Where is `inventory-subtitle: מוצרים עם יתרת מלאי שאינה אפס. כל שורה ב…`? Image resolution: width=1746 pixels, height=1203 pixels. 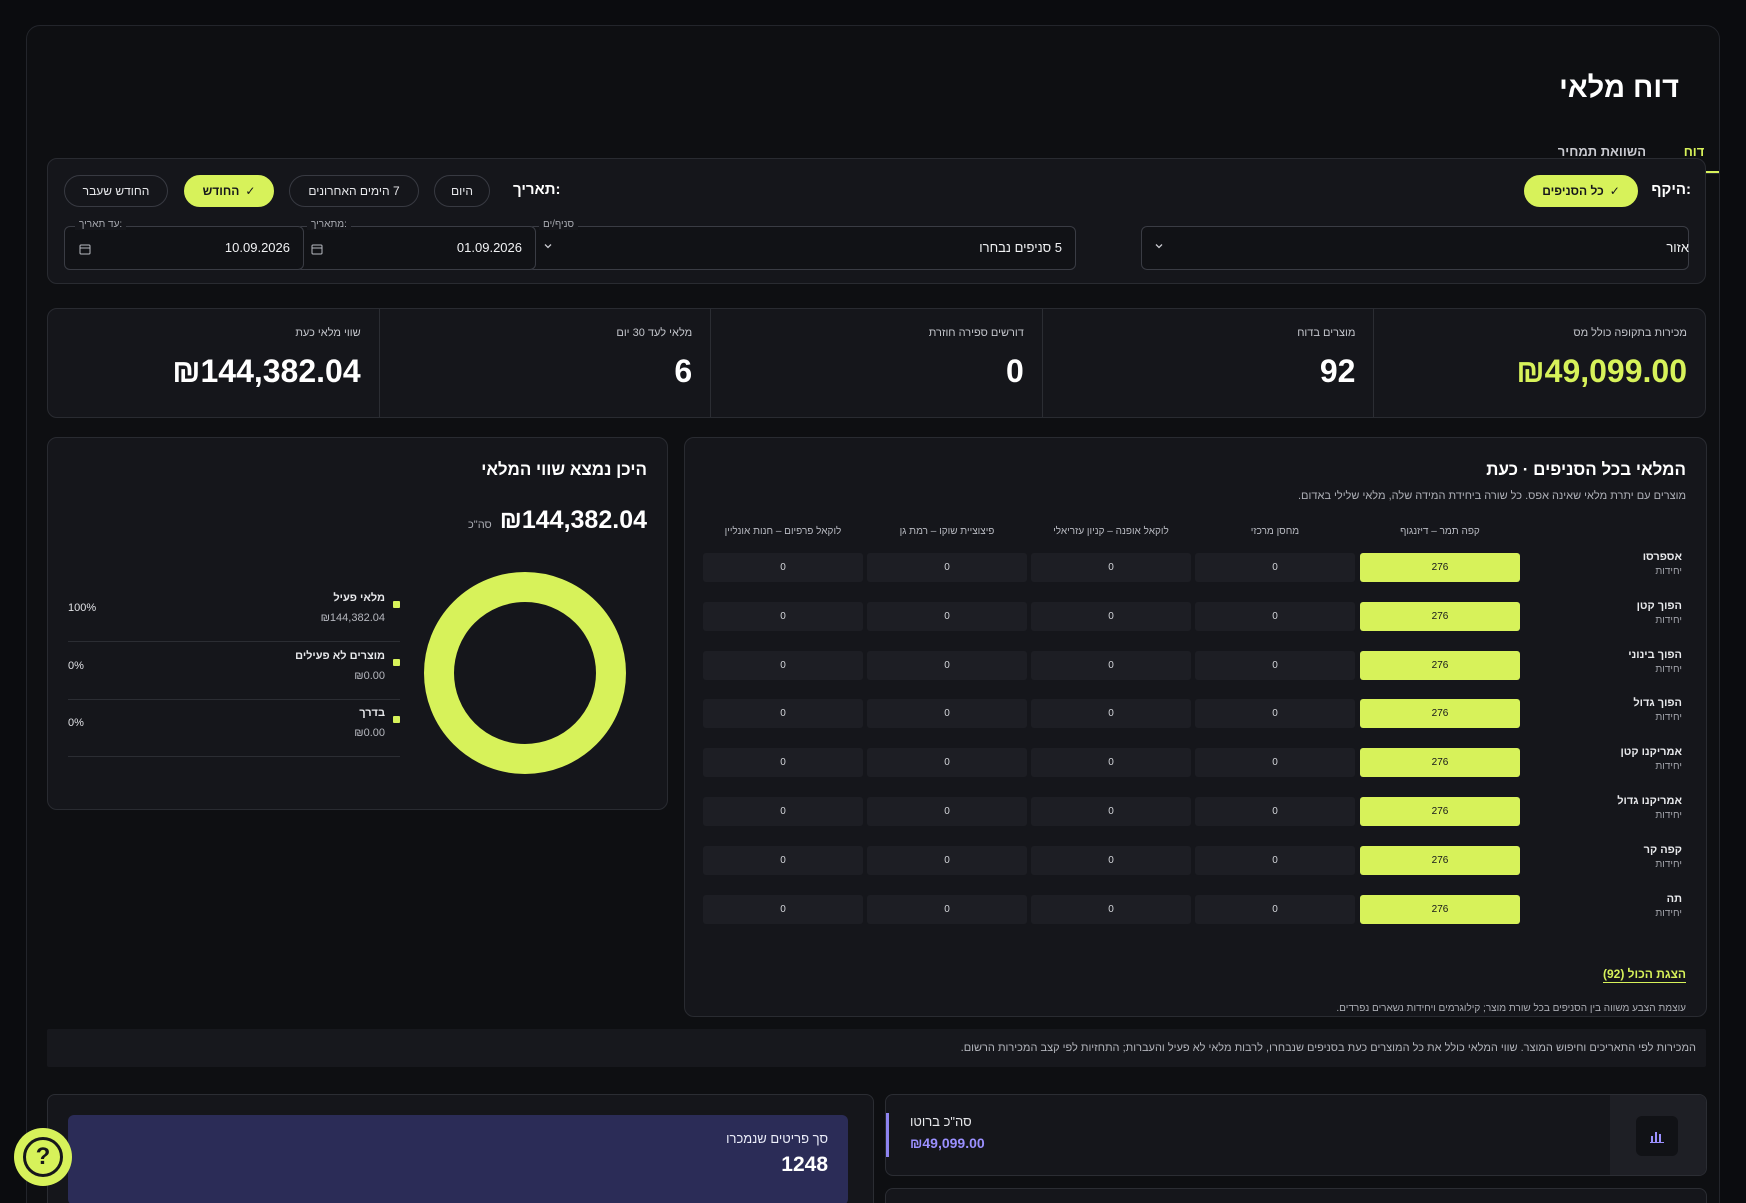 inventory-subtitle: מוצרים עם יתרת מלאי שאינה אפס. כל שורה ב… is located at coordinates (1492, 496).